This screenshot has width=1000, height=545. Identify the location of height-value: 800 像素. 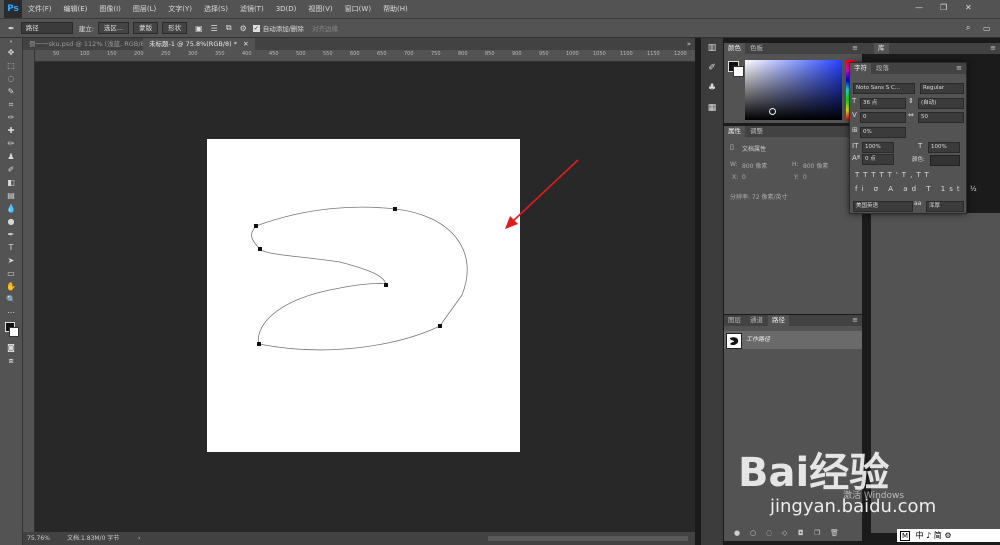
(815, 165).